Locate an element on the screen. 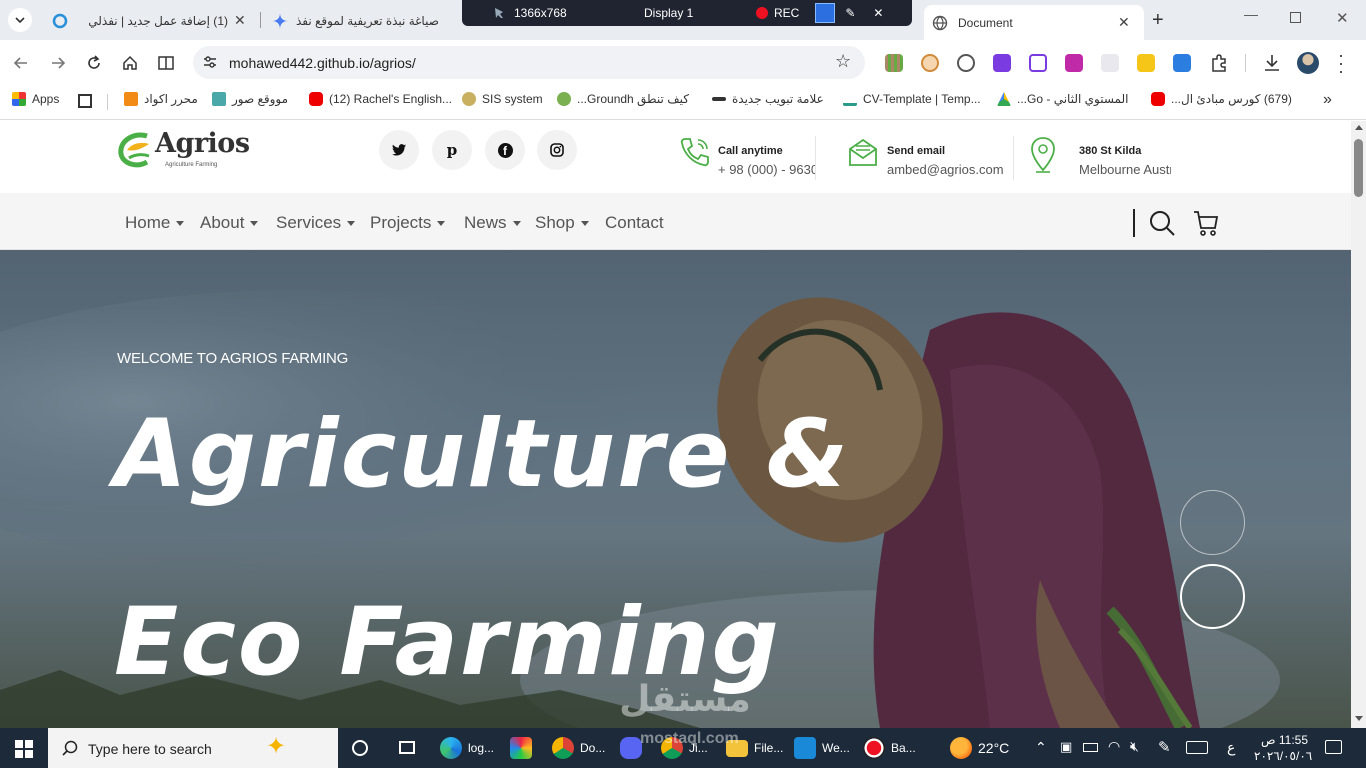  extension-1-icon is located at coordinates (894, 63).